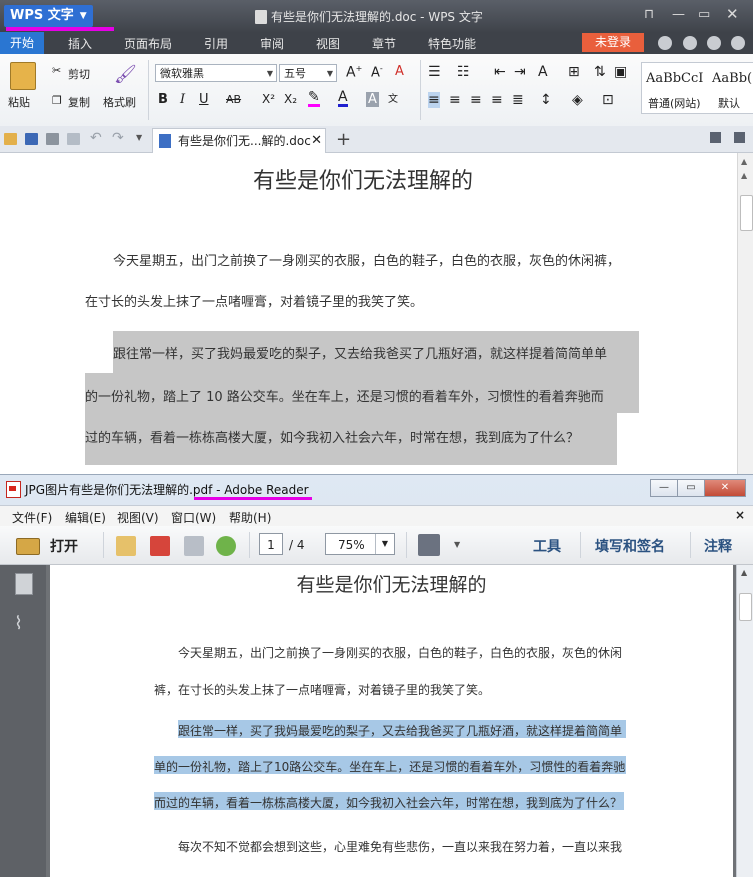 The height and width of the screenshot is (877, 753). Describe the element at coordinates (620, 72) in the screenshot. I see `show-marks-icon: ▣` at that location.